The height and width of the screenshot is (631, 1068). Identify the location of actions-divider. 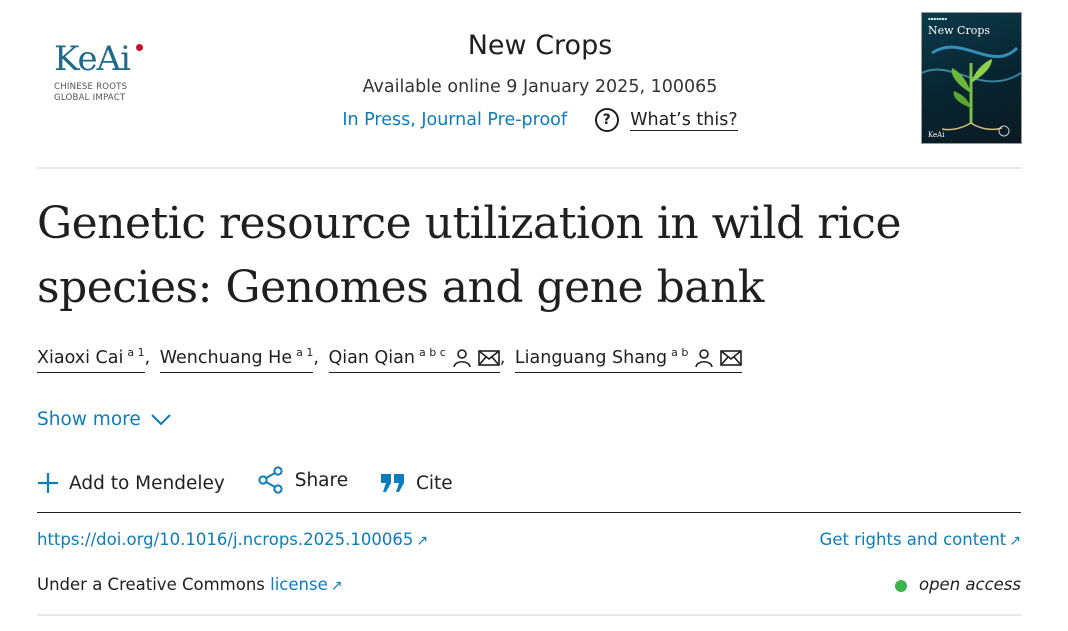
(529, 512).